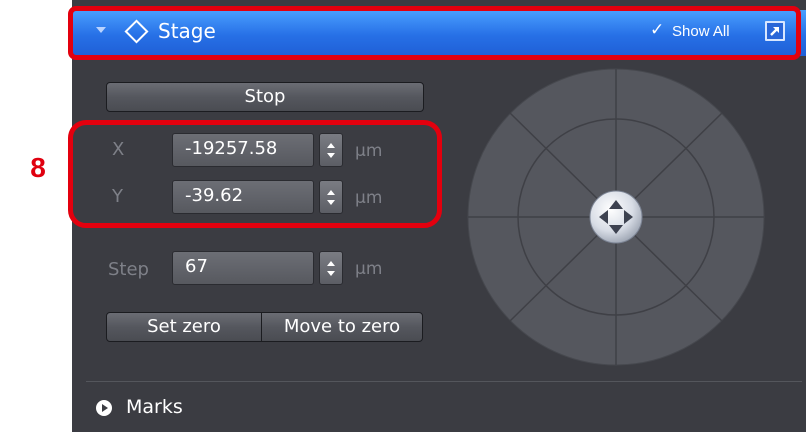 This screenshot has width=806, height=432. What do you see at coordinates (331, 263) in the screenshot?
I see `up-arrow-icon` at bounding box center [331, 263].